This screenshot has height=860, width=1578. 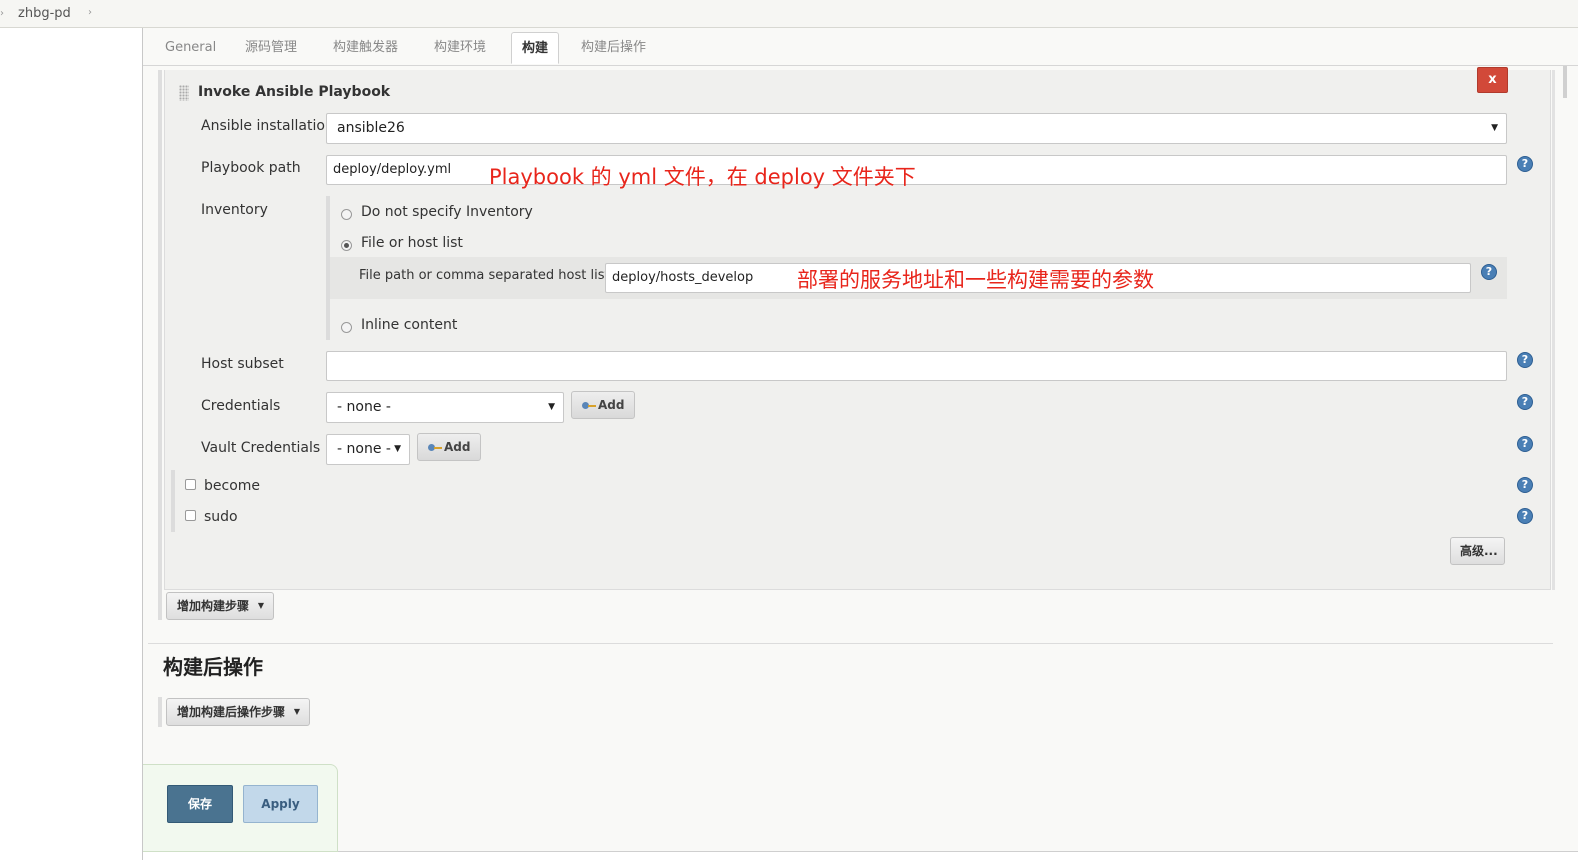 I want to click on tab-post-build: 构建后操作, so click(x=613, y=48).